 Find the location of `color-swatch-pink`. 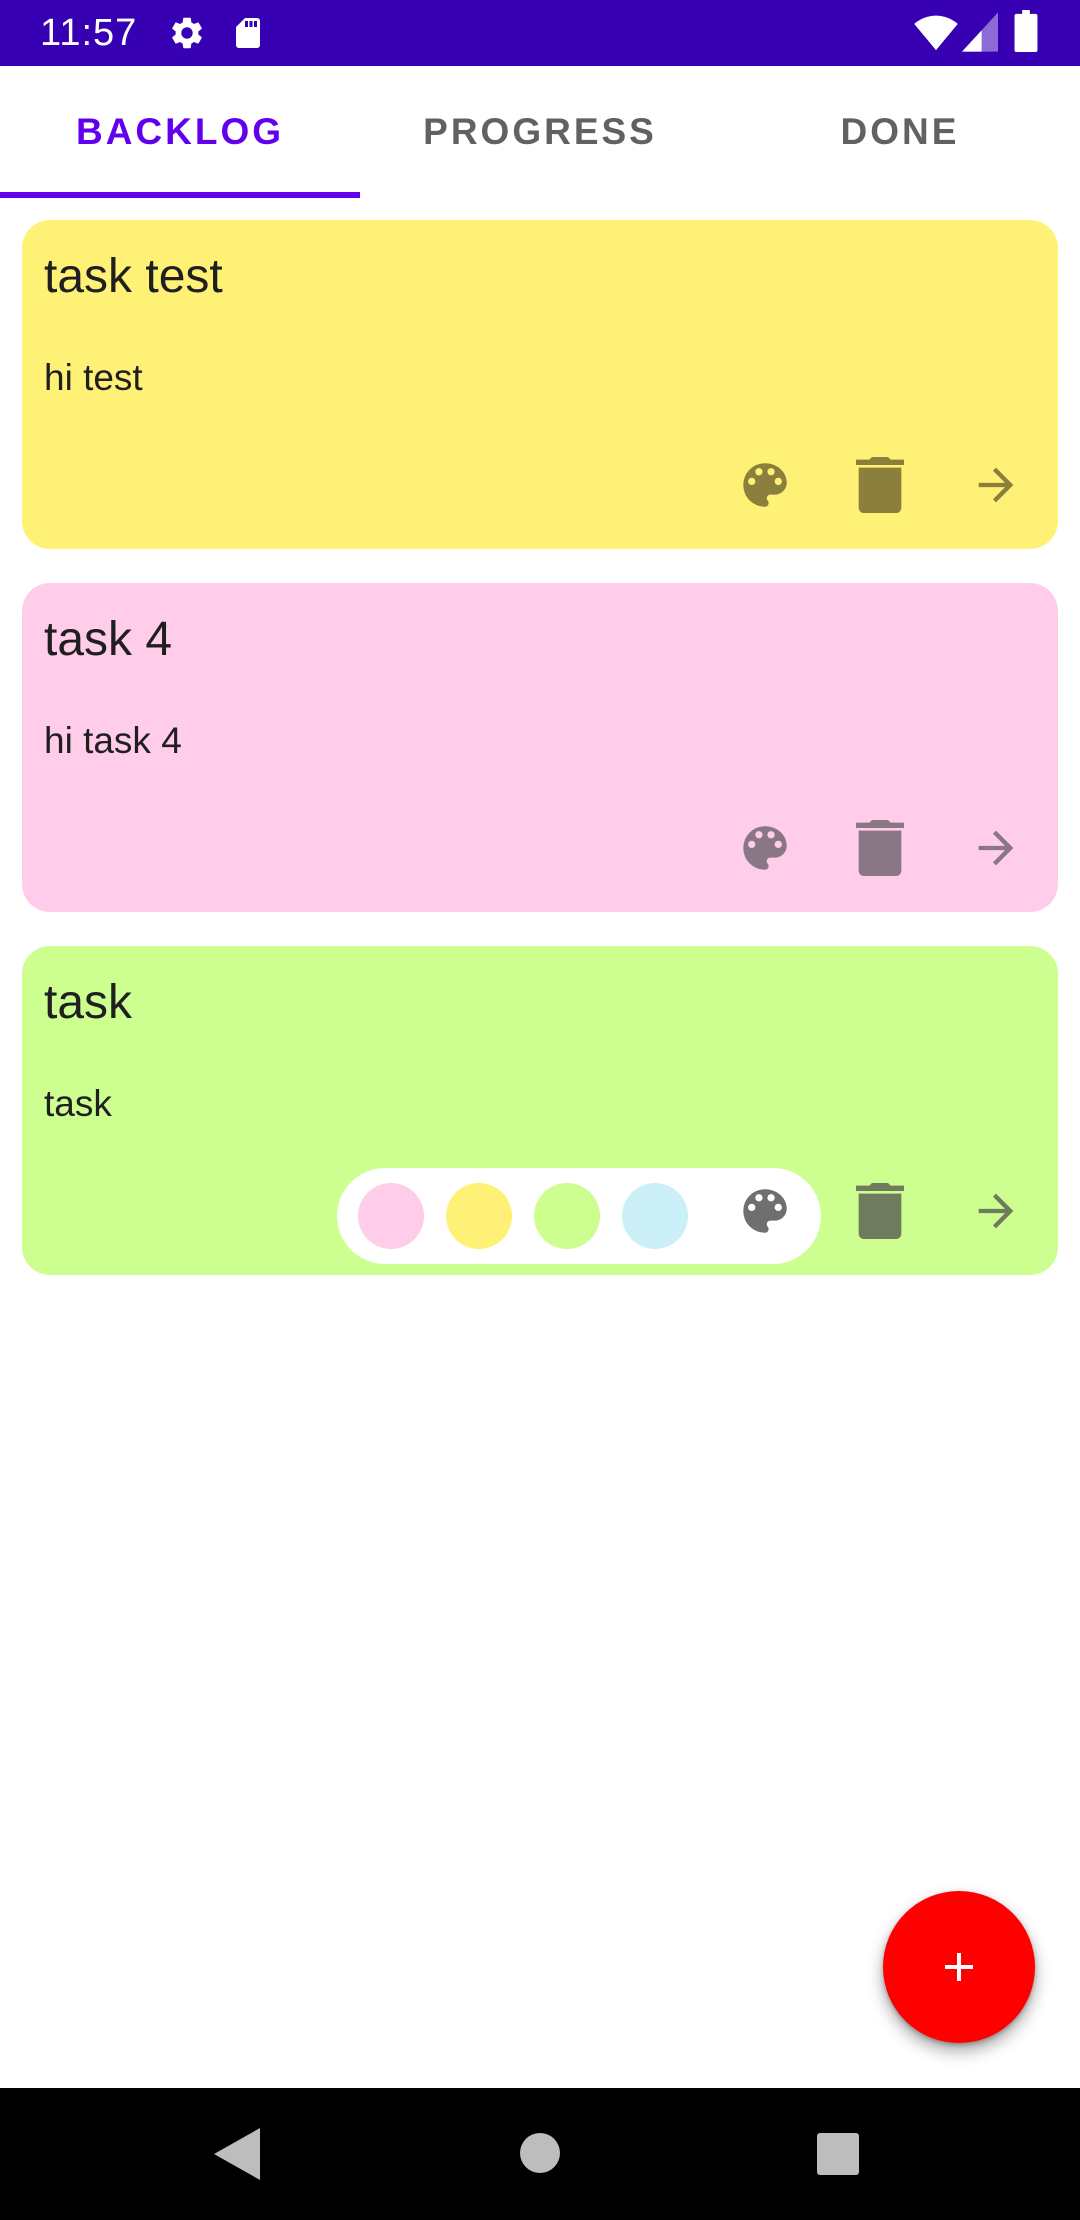

color-swatch-pink is located at coordinates (391, 1216).